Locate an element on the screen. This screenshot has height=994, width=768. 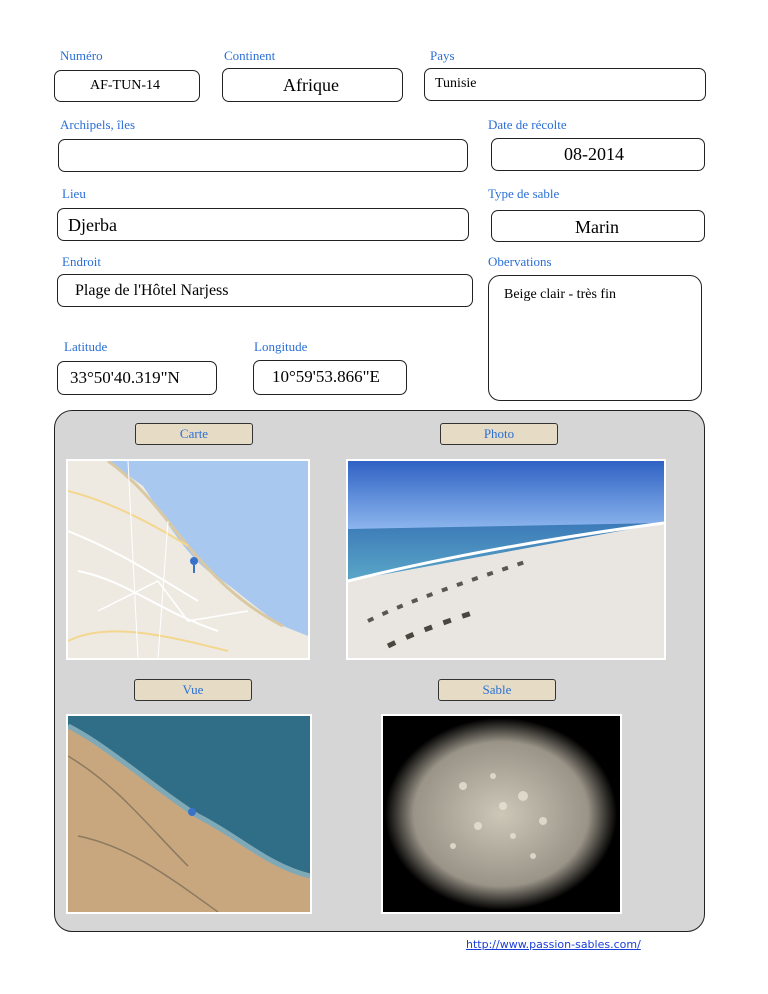
sand-image is located at coordinates (501, 814).